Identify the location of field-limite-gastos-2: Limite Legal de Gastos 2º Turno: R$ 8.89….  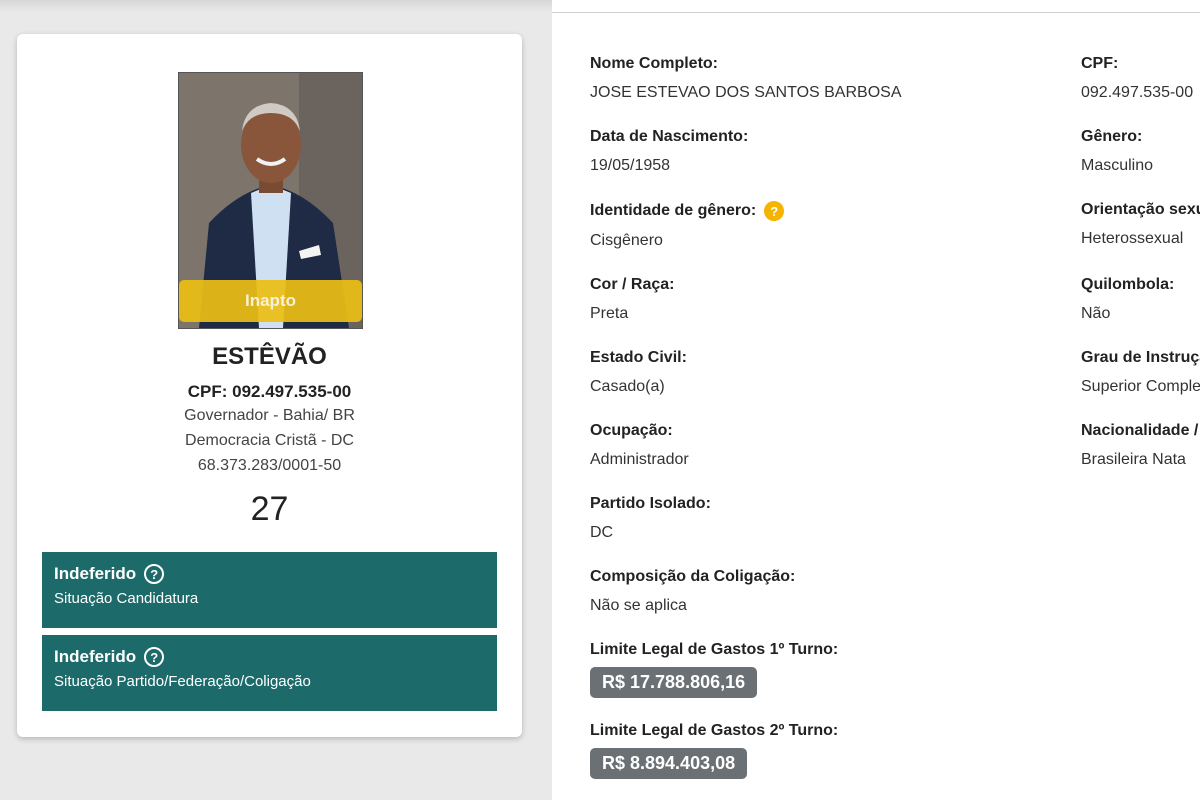
(714, 750).